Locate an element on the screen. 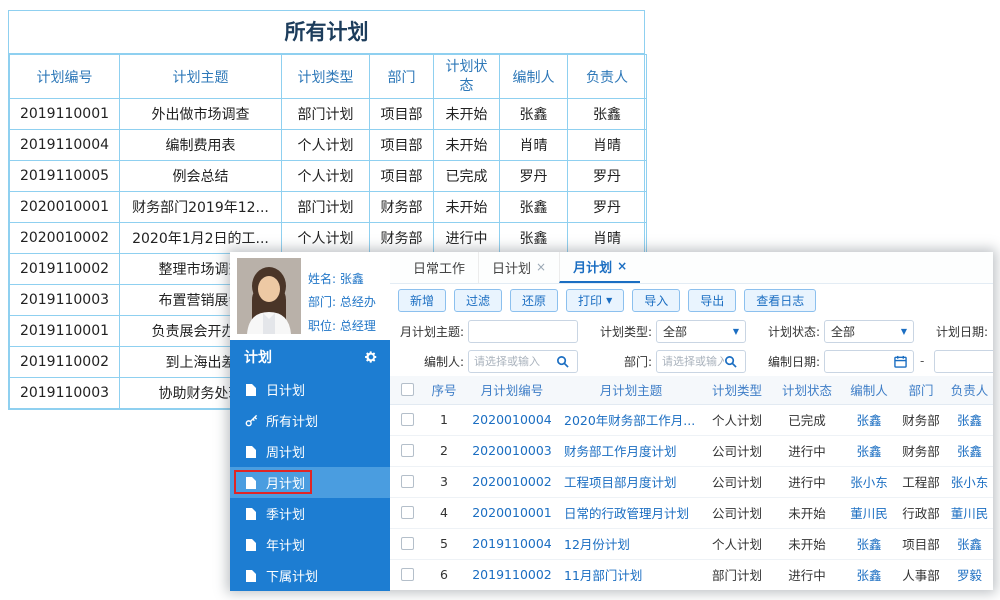 The image size is (1000, 600). type-filter-select: 全部 ▼ is located at coordinates (701, 331).